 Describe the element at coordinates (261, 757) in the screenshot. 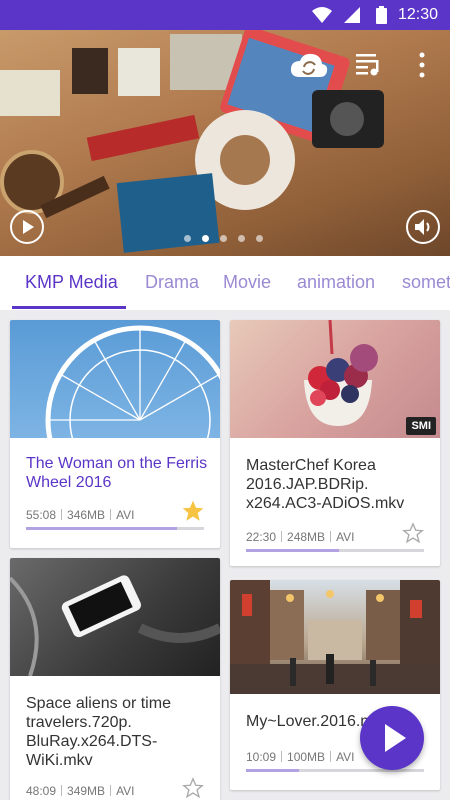

I see `duration: 10:09` at that location.